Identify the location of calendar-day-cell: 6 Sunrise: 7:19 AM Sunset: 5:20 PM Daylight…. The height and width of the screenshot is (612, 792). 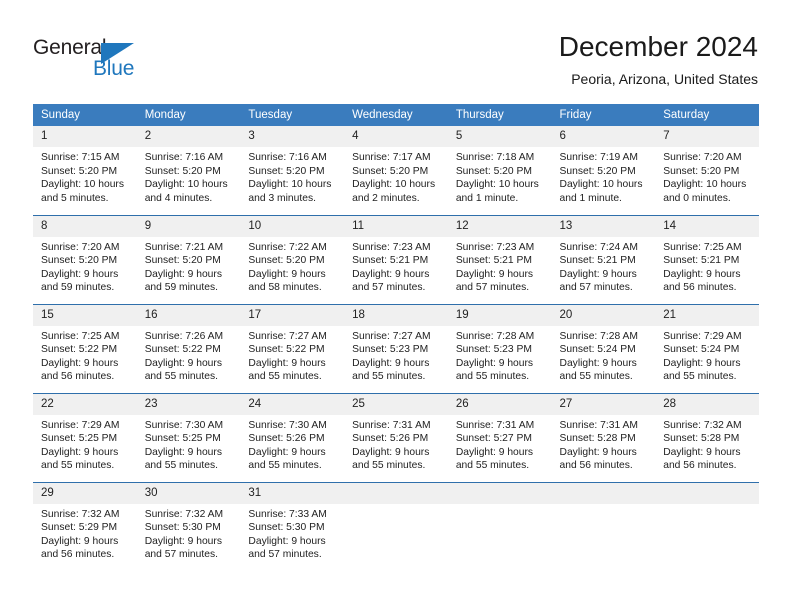
(603, 170).